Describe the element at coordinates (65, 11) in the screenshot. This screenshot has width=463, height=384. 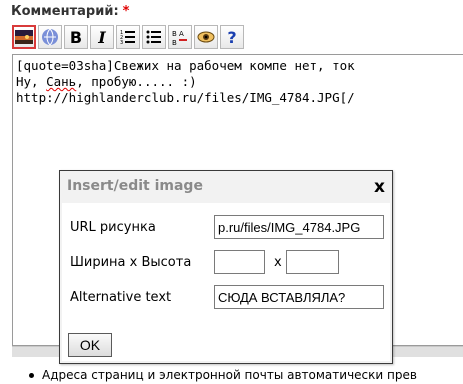
I see `comment-label-text: Комментарий:` at that location.